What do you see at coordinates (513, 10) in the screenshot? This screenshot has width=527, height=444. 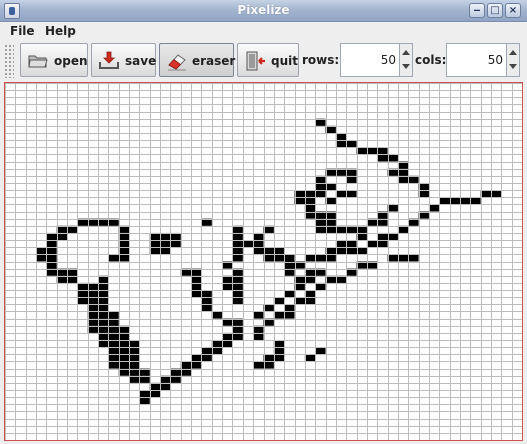 I see `close-button: ×` at bounding box center [513, 10].